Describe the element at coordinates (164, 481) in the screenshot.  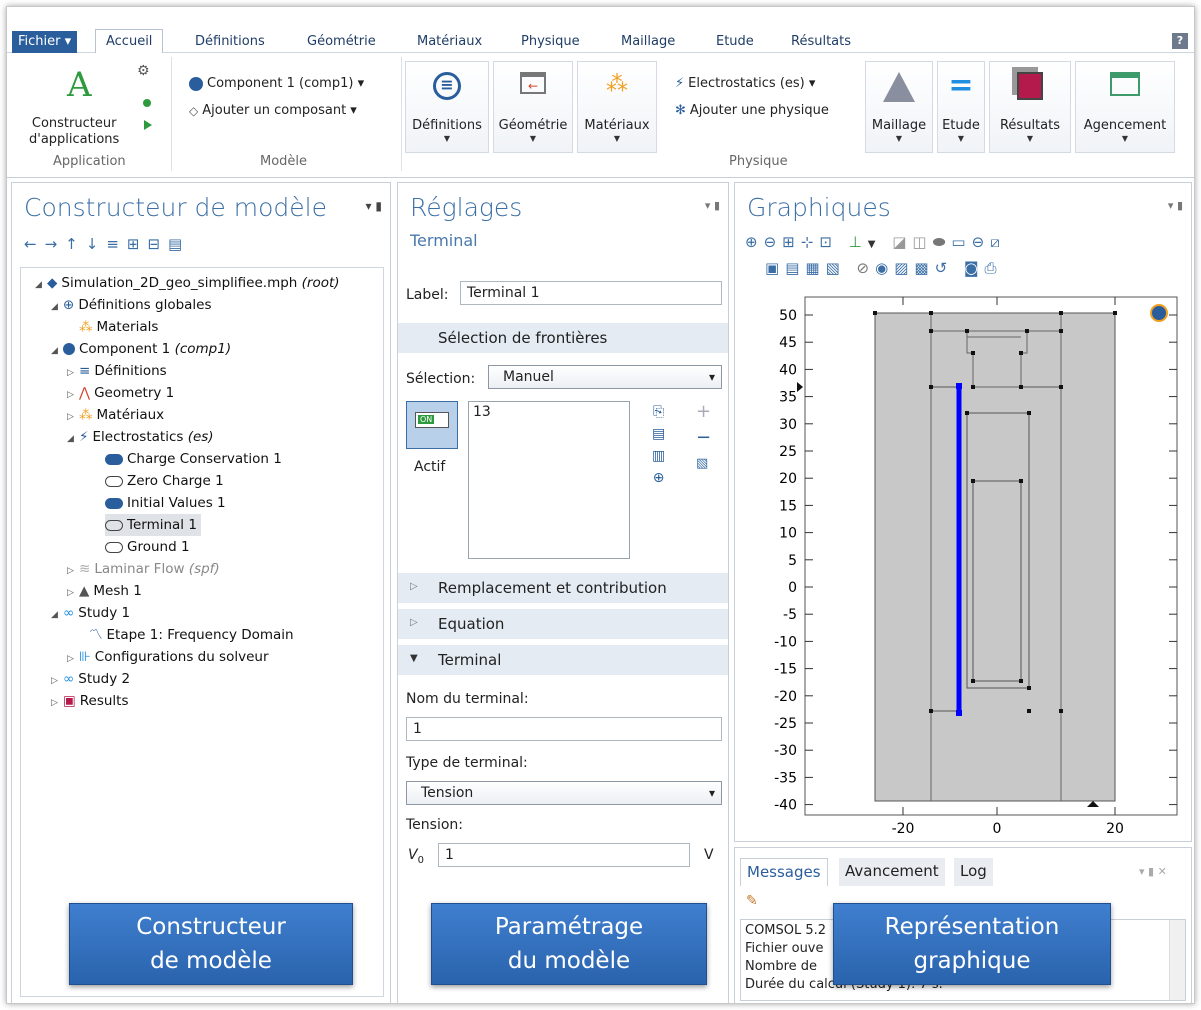
I see `tree-item-zero-charge: Zero Charge 1` at that location.